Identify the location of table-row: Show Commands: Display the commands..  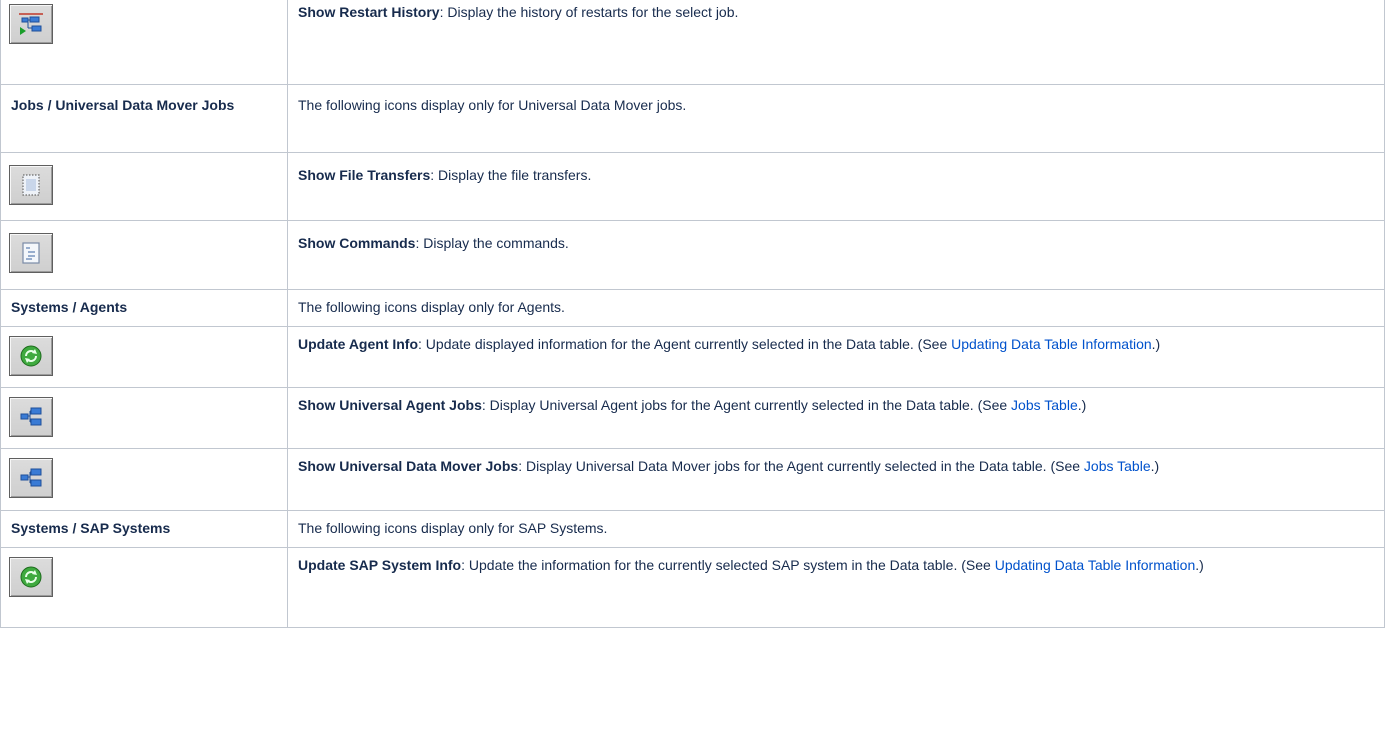
(692, 254).